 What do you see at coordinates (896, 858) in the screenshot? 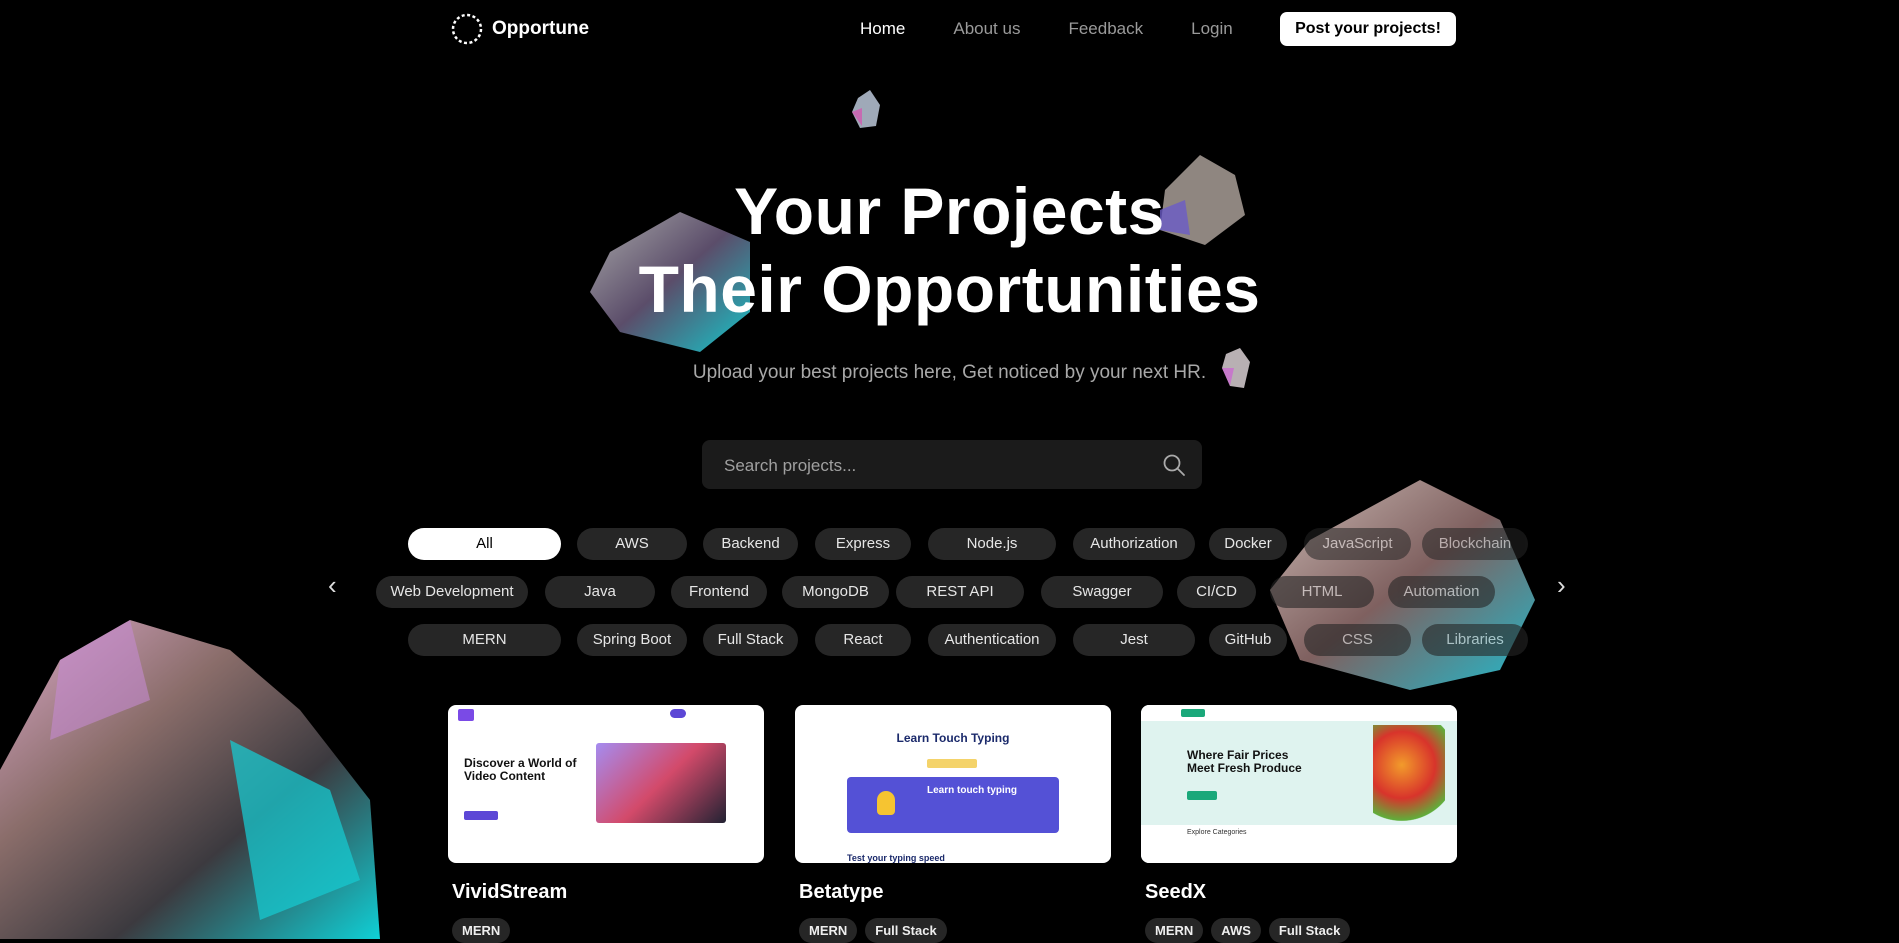
I see `preview-footer-text: Test your typing speed` at bounding box center [896, 858].